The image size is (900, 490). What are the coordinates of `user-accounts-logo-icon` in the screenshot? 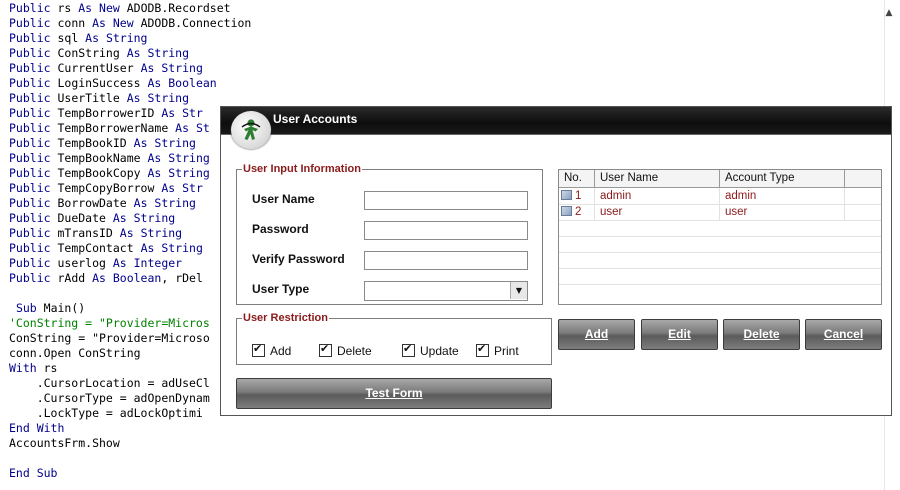 It's located at (251, 130).